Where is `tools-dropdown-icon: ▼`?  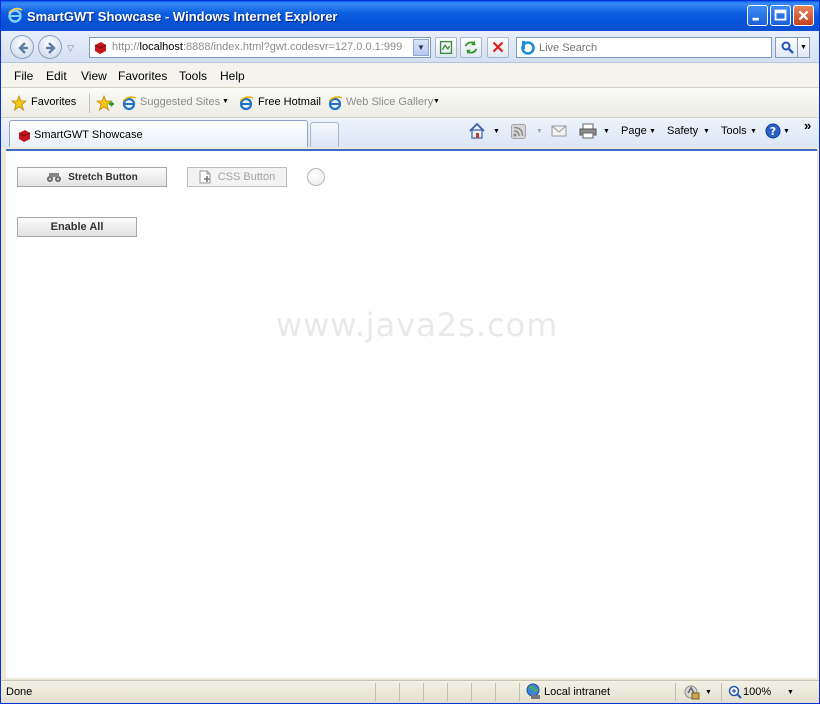 tools-dropdown-icon: ▼ is located at coordinates (753, 131).